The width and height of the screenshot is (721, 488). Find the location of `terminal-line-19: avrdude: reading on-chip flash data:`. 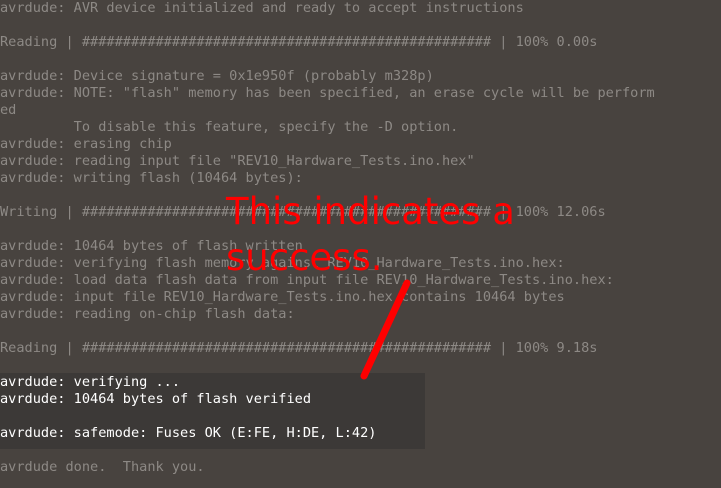

terminal-line-19: avrdude: reading on-chip flash data: is located at coordinates (147, 314).